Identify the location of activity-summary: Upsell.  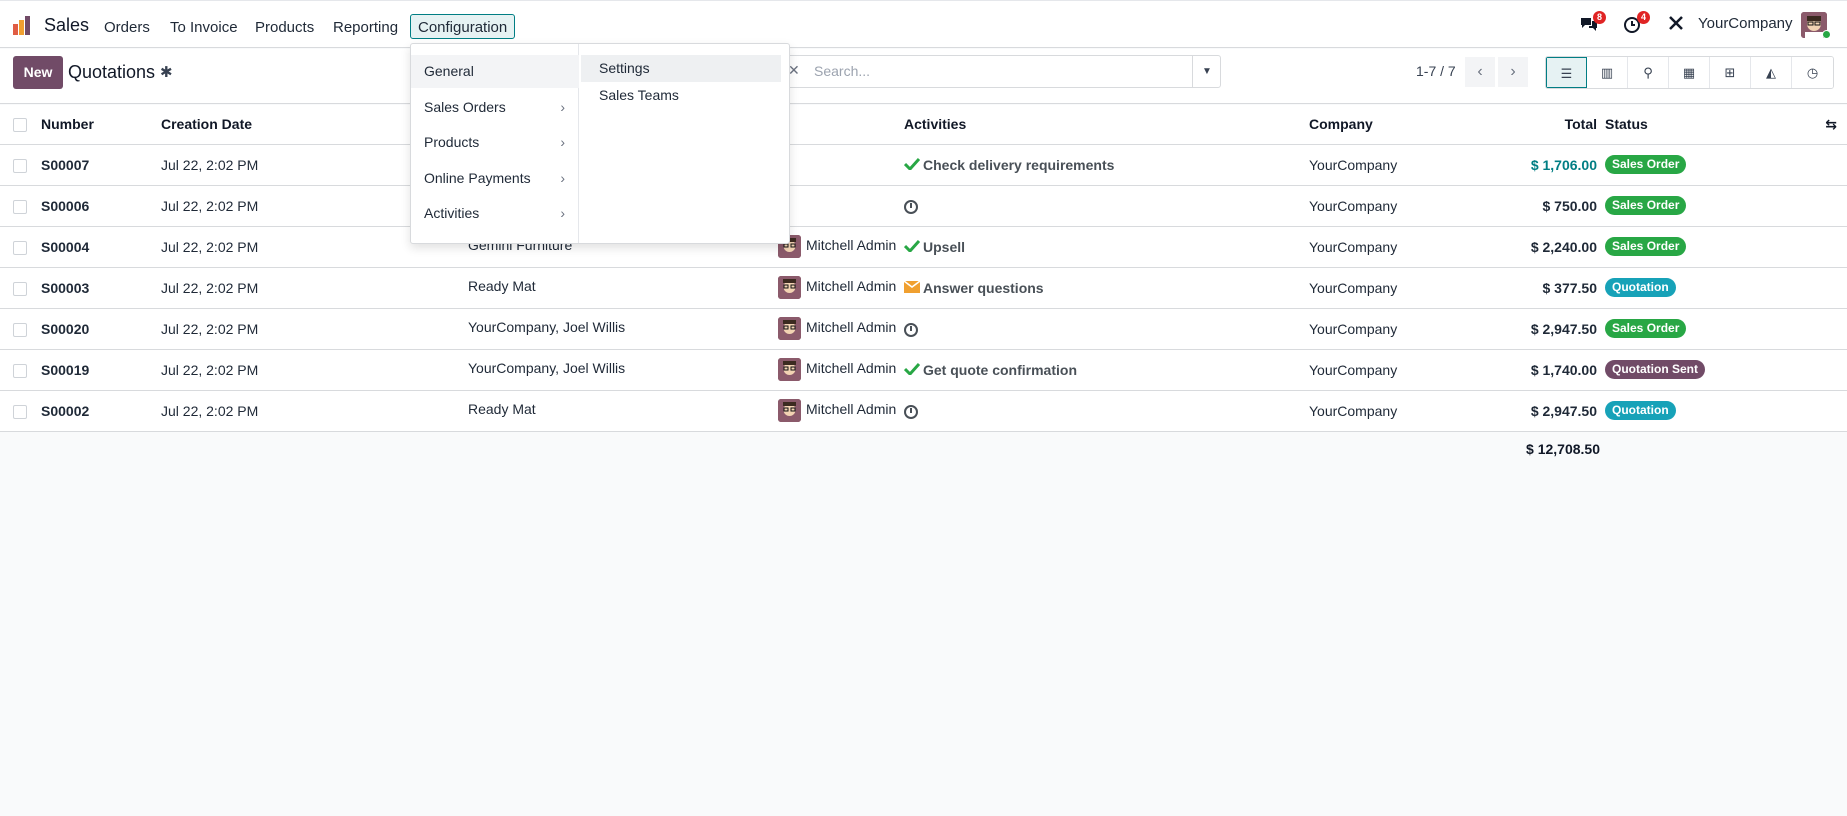
(944, 246).